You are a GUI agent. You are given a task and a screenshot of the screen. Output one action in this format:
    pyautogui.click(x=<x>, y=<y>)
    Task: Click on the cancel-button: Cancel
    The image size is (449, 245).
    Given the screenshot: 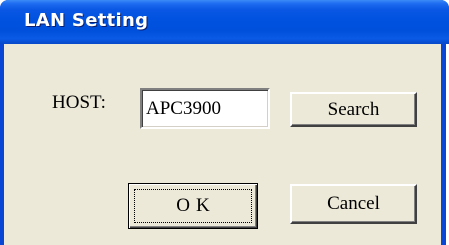 What is the action you would take?
    pyautogui.click(x=353, y=204)
    